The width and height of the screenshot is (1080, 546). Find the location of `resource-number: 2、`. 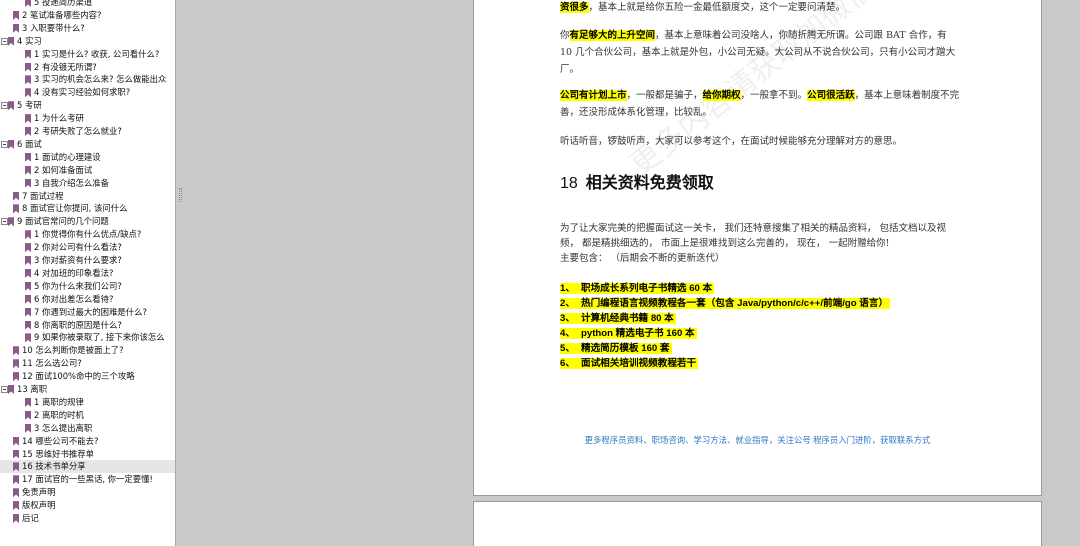

resource-number: 2、 is located at coordinates (567, 303).